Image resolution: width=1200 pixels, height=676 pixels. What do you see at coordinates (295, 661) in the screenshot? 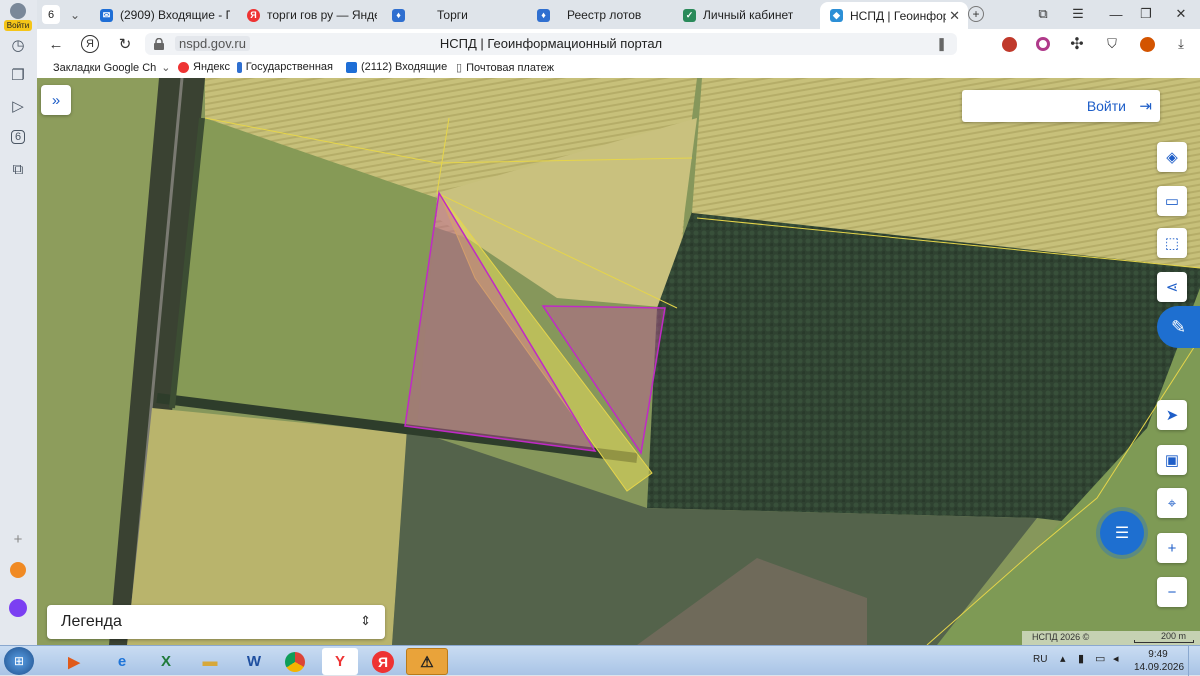
I see `chrome-app` at bounding box center [295, 661].